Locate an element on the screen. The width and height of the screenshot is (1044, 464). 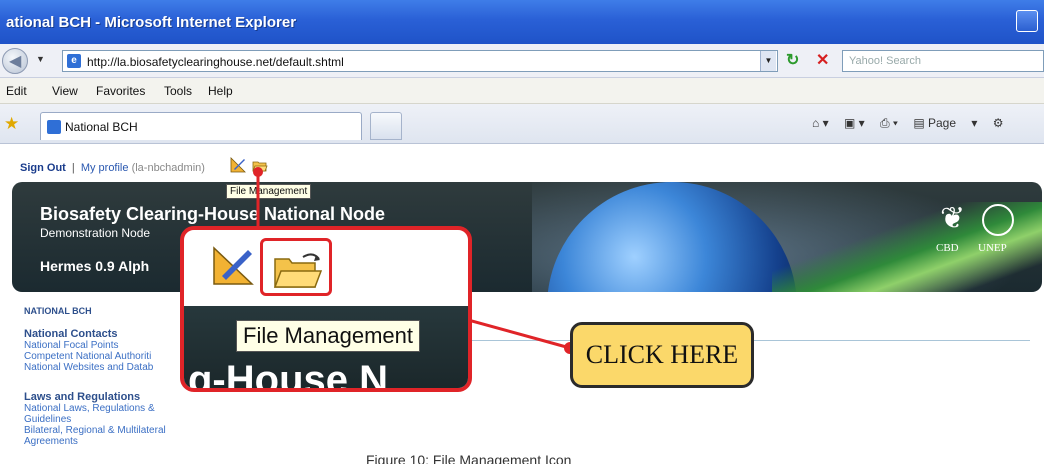
history-dropdown-icon: ▼ is located at coordinates (40, 59).